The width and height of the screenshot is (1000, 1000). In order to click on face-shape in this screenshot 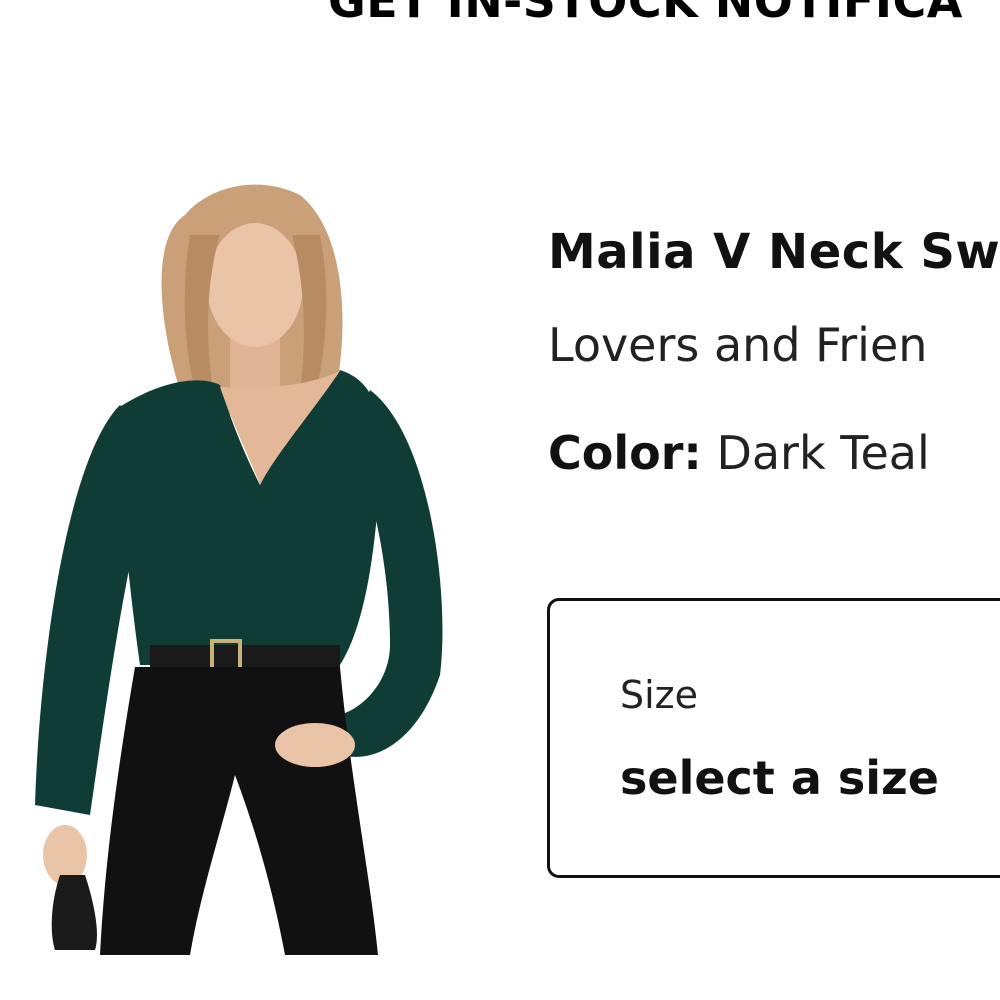, I will do `click(255, 285)`.